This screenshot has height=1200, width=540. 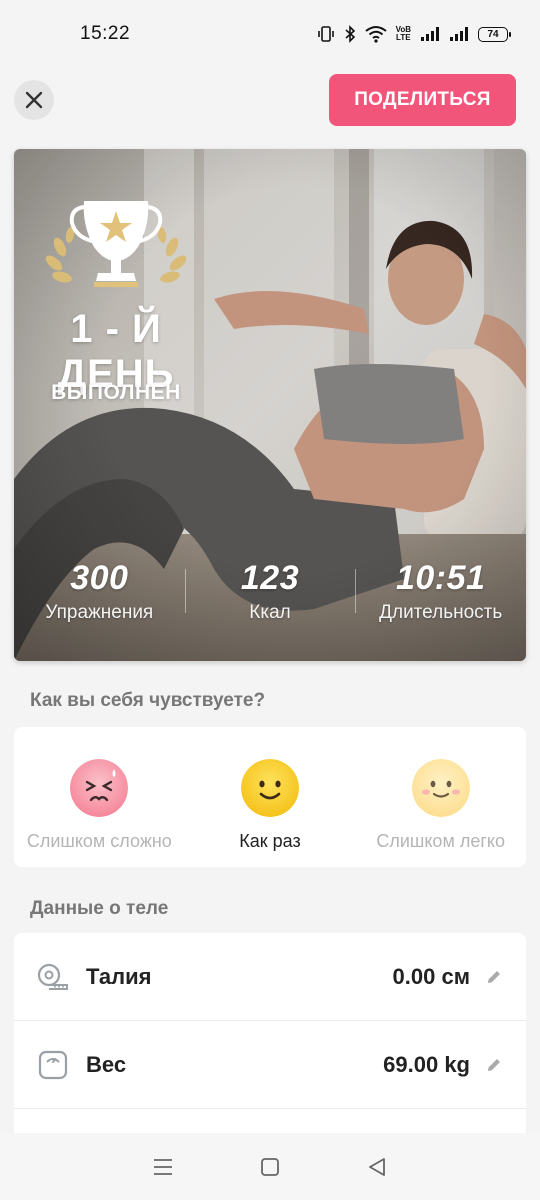 I want to click on smile-face-icon, so click(x=270, y=788).